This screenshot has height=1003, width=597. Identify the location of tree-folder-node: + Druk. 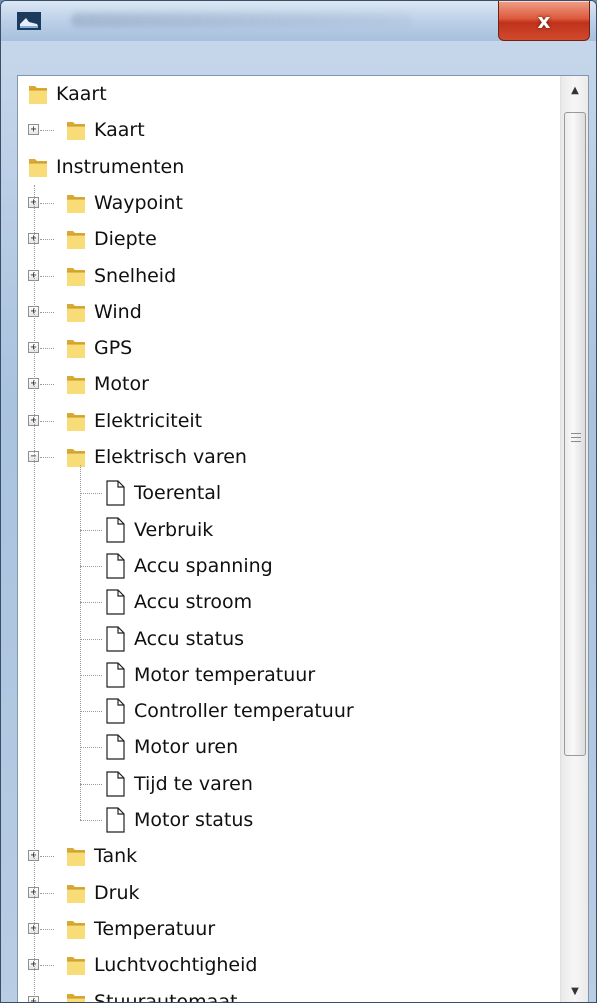
(289, 893).